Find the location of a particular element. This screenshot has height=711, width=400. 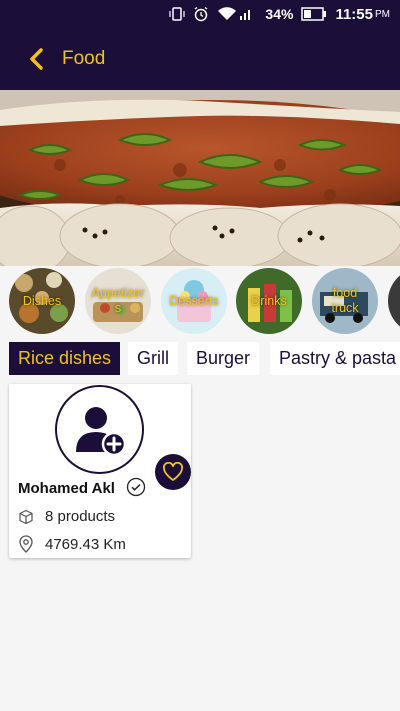

vendor-name: Mohamed Akl is located at coordinates (66, 488).